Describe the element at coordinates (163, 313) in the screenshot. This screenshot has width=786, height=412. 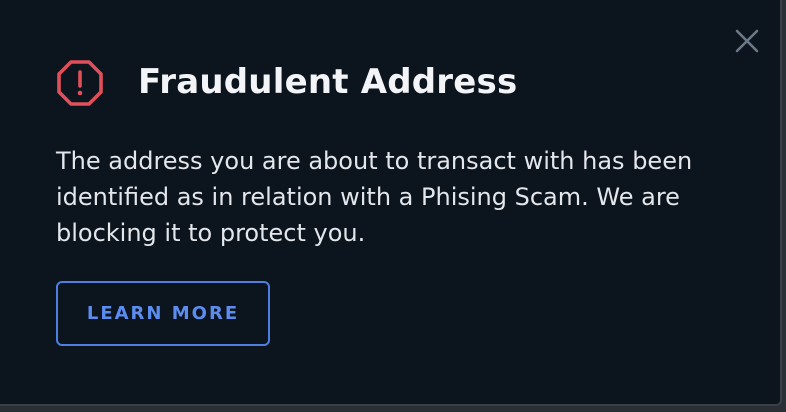
I see `learn-more-button: LEARN MORE` at that location.